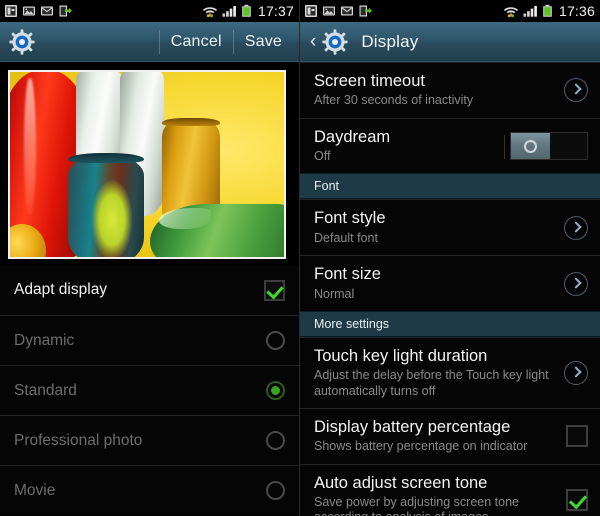 The height and width of the screenshot is (516, 600). I want to click on list-item-standard: Standard, so click(149, 390).